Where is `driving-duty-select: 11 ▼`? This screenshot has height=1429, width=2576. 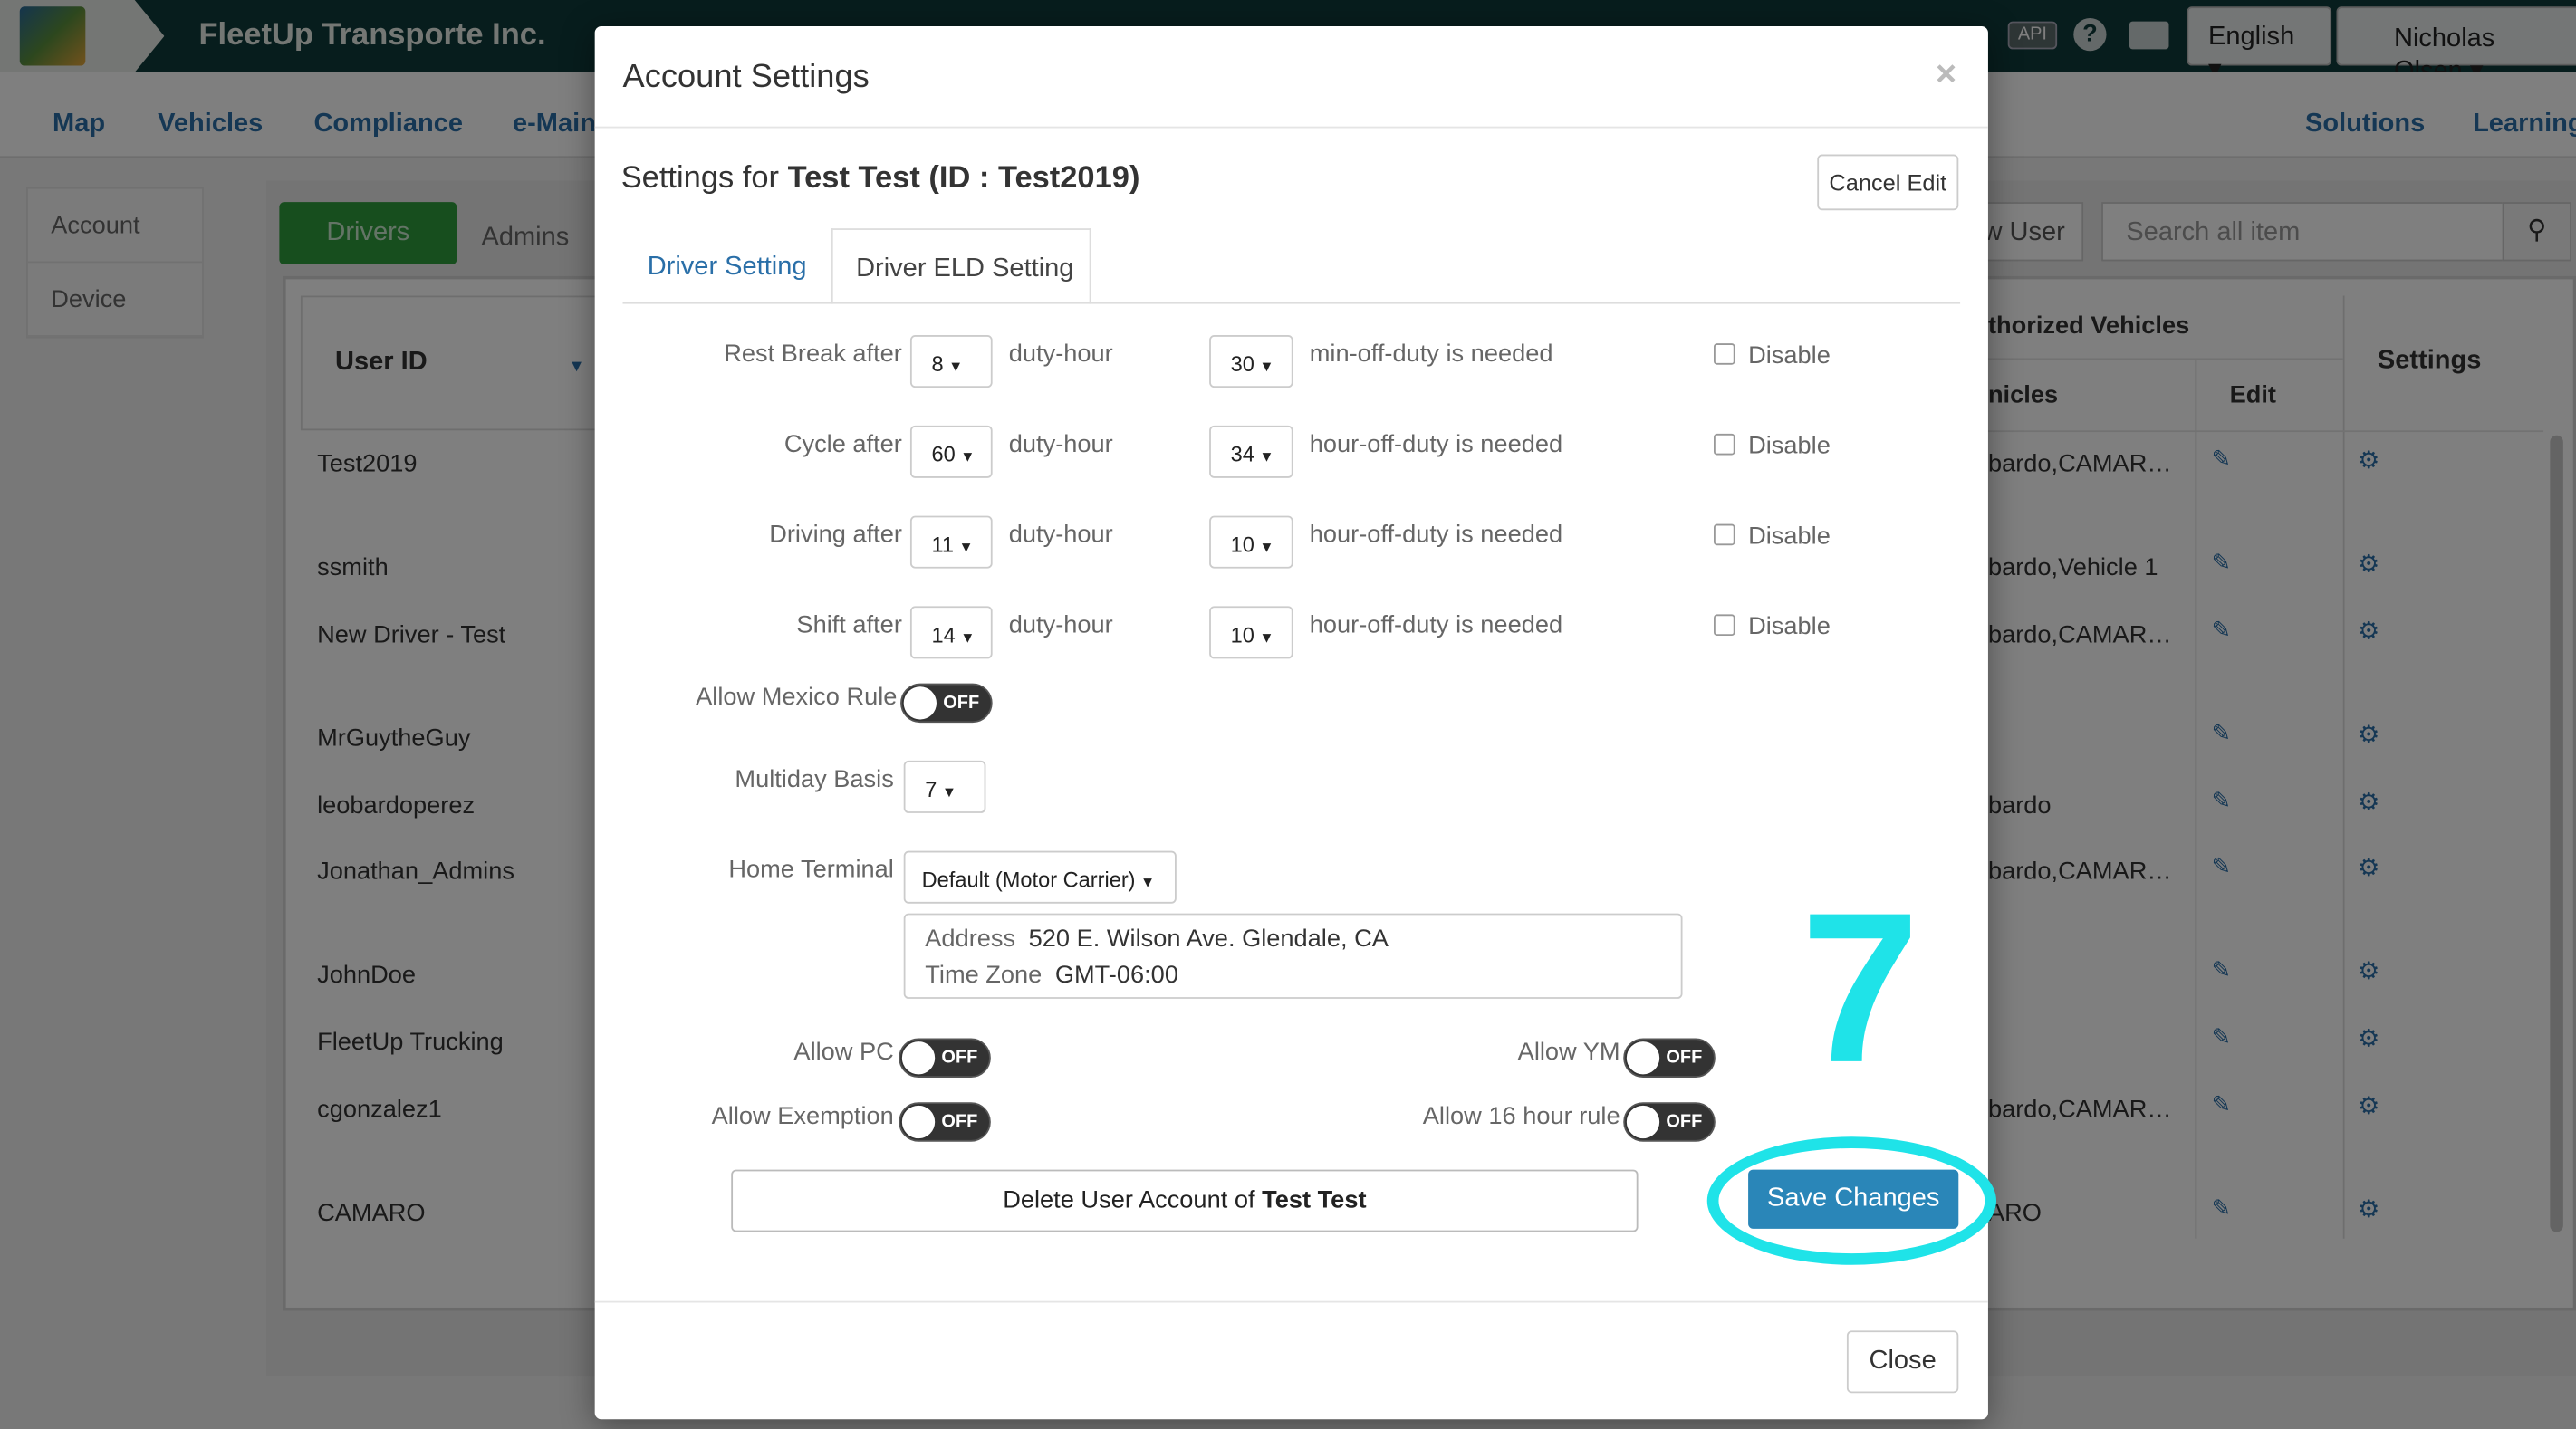 driving-duty-select: 11 ▼ is located at coordinates (951, 542).